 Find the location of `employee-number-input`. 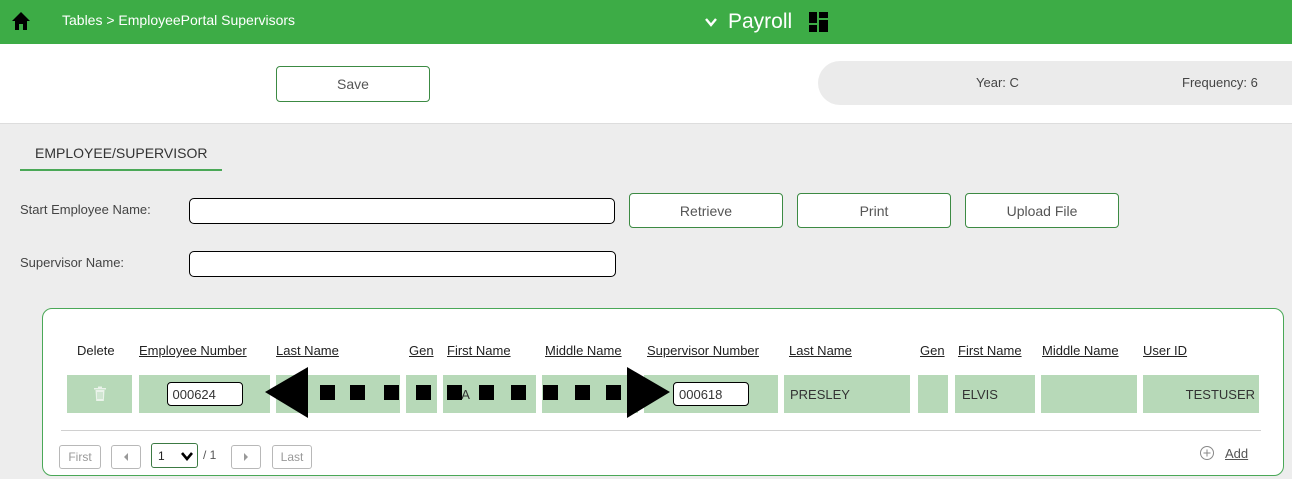

employee-number-input is located at coordinates (204, 394).